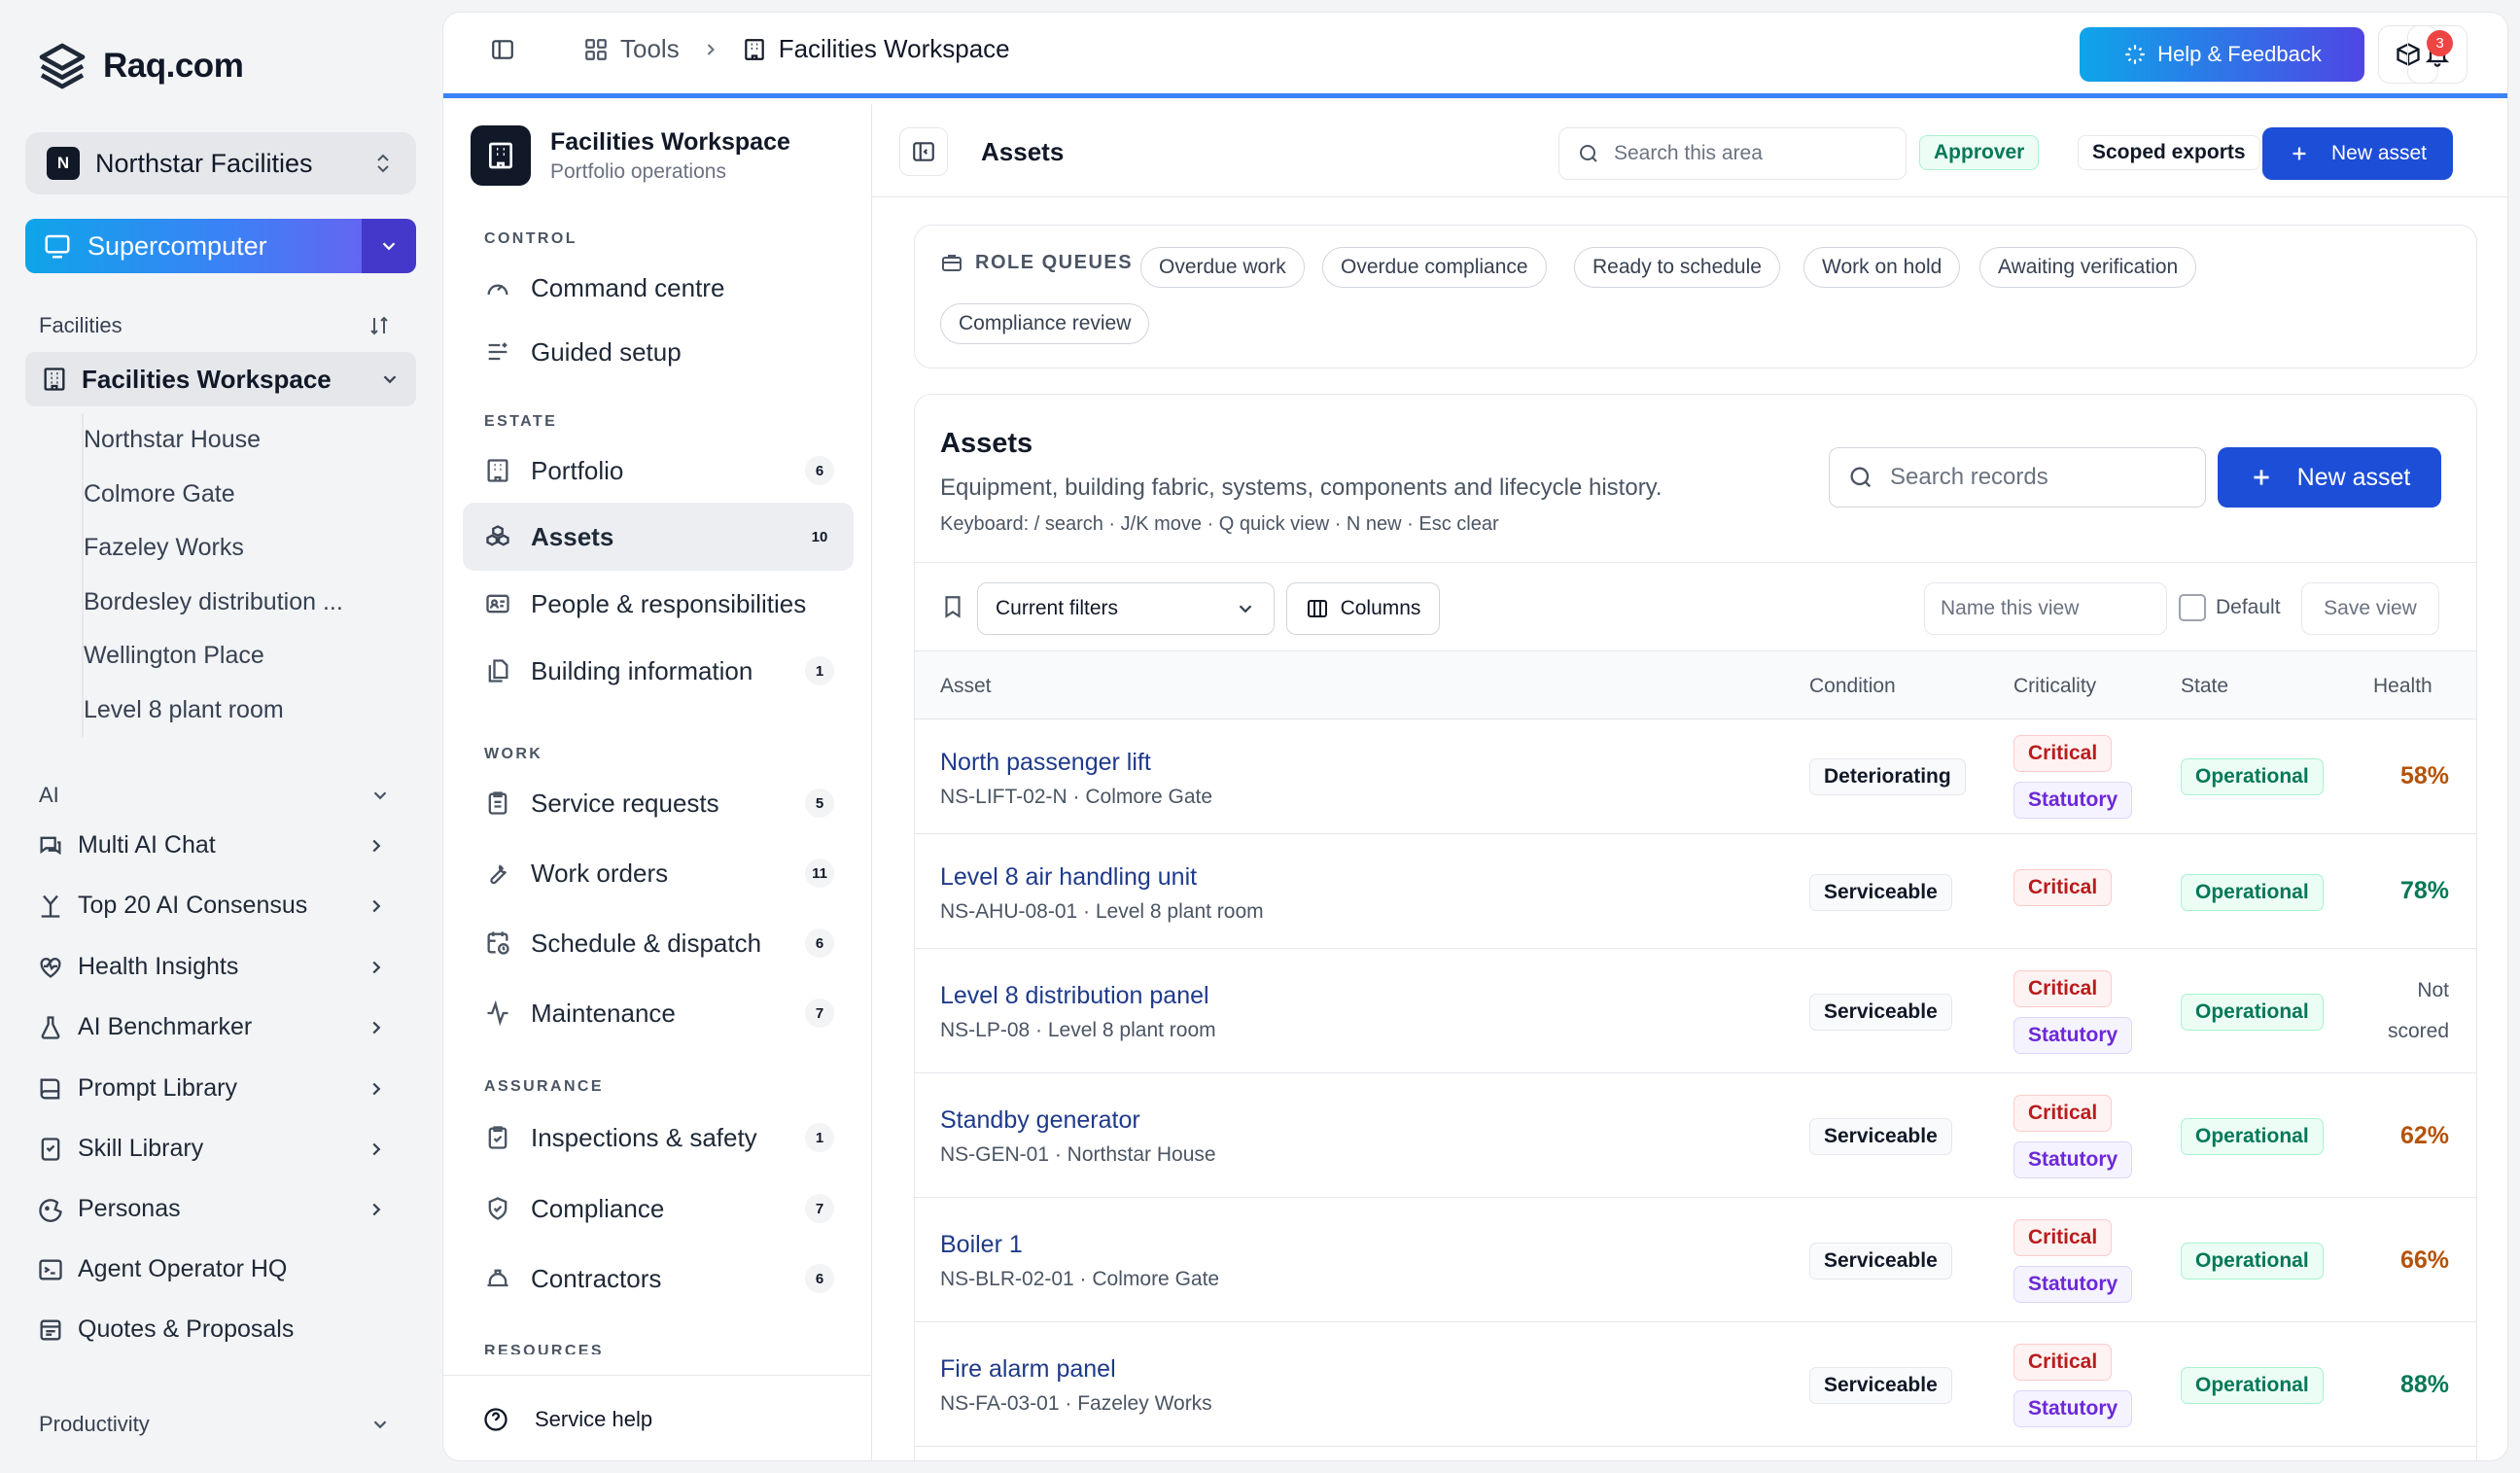 This screenshot has height=1473, width=2520. What do you see at coordinates (212, 1149) in the screenshot?
I see `ai-item-skill-library: Skill Library` at bounding box center [212, 1149].